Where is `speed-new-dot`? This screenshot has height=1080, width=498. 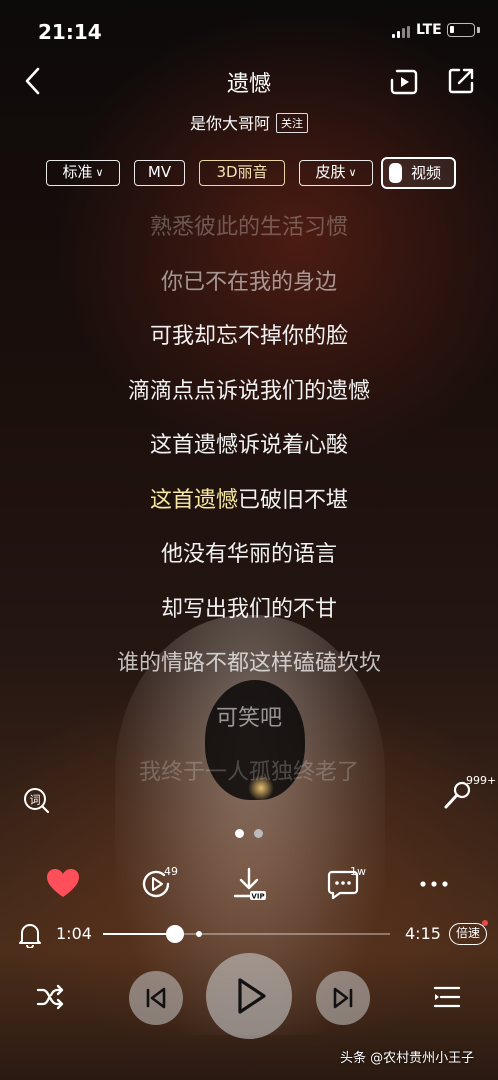
speed-new-dot is located at coordinates (485, 923).